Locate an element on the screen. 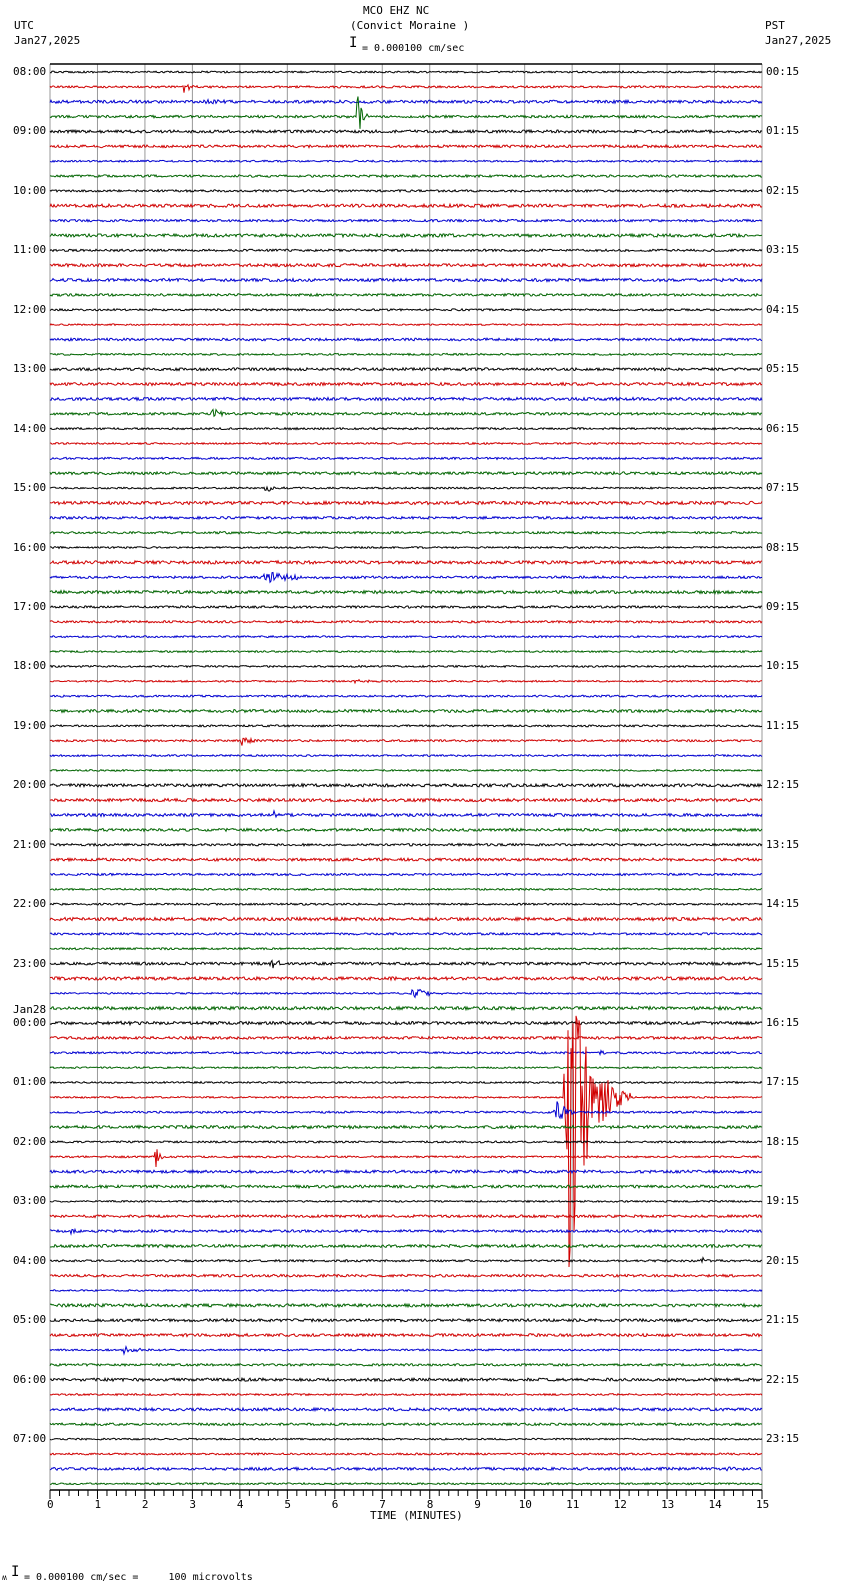 This screenshot has width=850, height=1584. utc-hour-label: 12:00 is located at coordinates (30, 309).